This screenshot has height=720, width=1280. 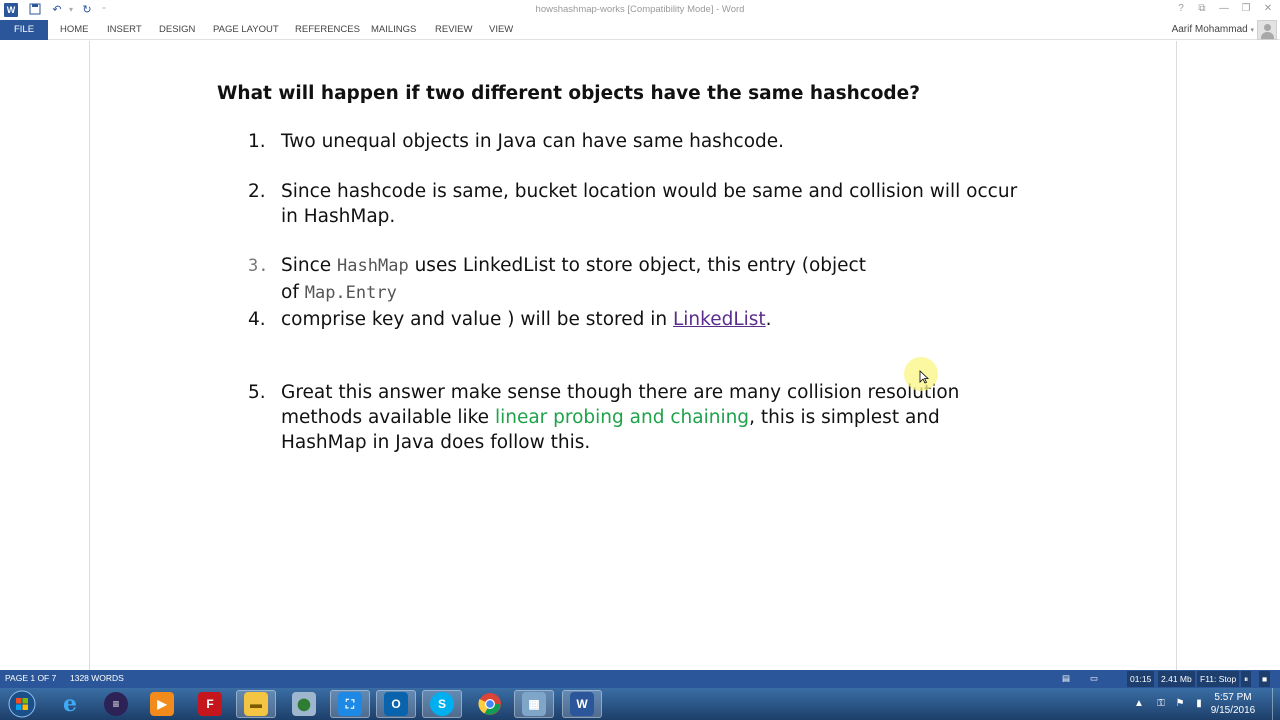 I want to click on file-manager-icon: ⬤, so click(x=304, y=704).